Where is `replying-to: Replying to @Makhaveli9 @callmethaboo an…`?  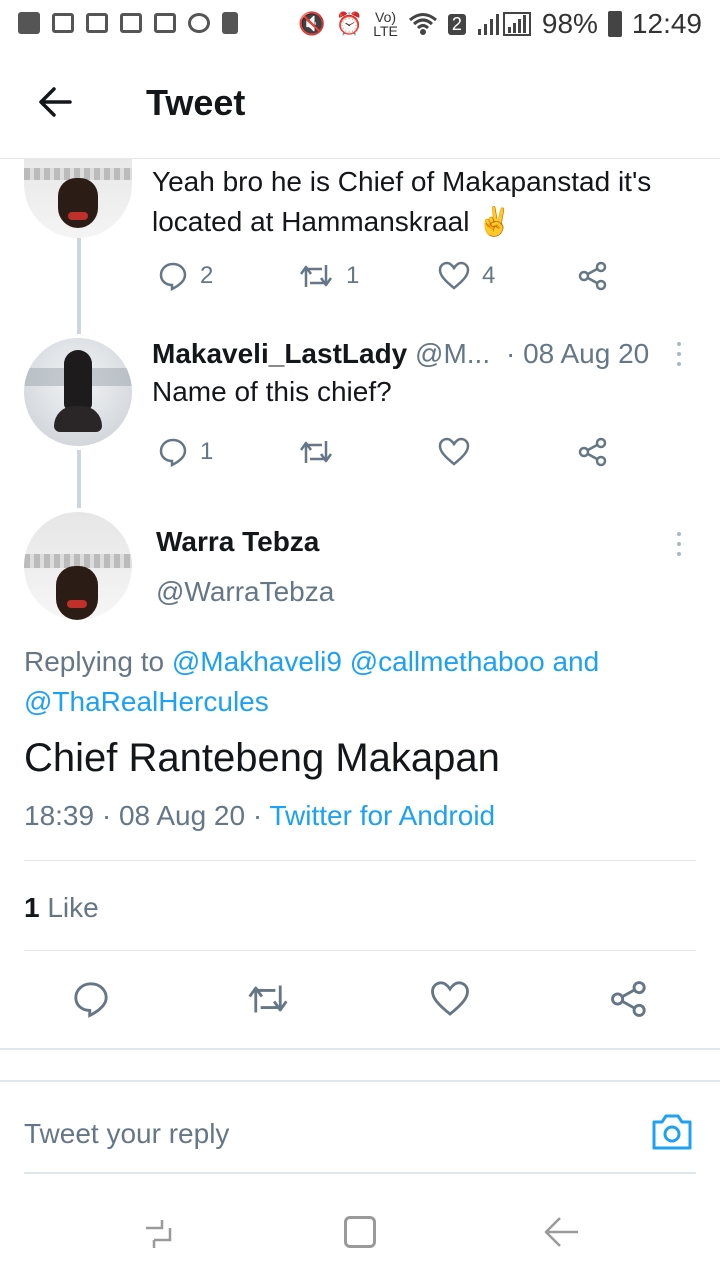 replying-to: Replying to @Makhaveli9 @callmethaboo an… is located at coordinates (312, 681).